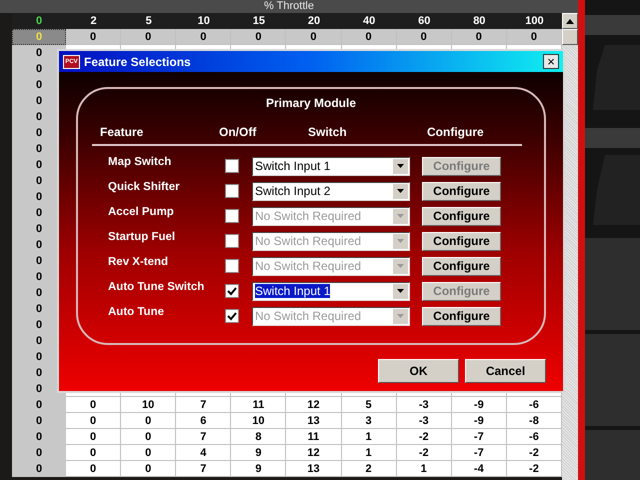 The image size is (640, 480). Describe the element at coordinates (314, 21) in the screenshot. I see `column-header: 20` at that location.